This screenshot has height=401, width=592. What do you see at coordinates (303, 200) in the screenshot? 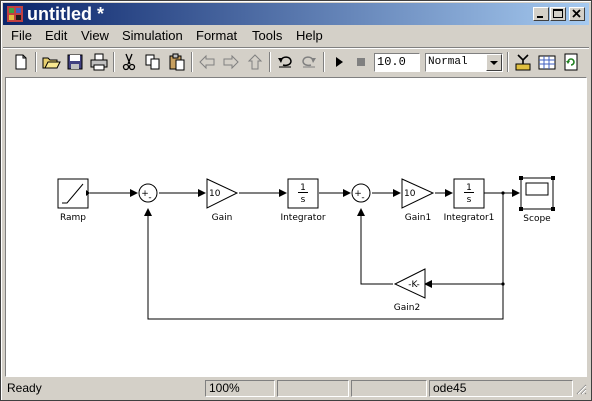
I see `integrator-denominator: s` at bounding box center [303, 200].